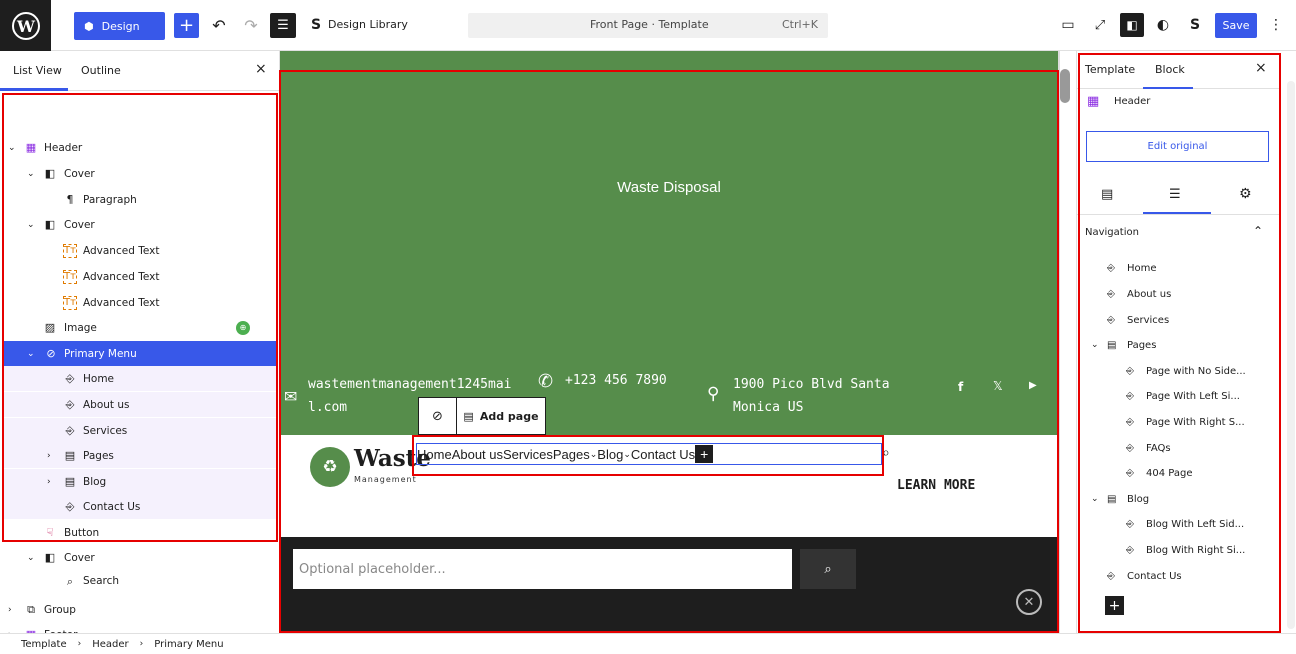 The height and width of the screenshot is (654, 1296). What do you see at coordinates (186, 25) in the screenshot?
I see `add-block-button: +` at bounding box center [186, 25].